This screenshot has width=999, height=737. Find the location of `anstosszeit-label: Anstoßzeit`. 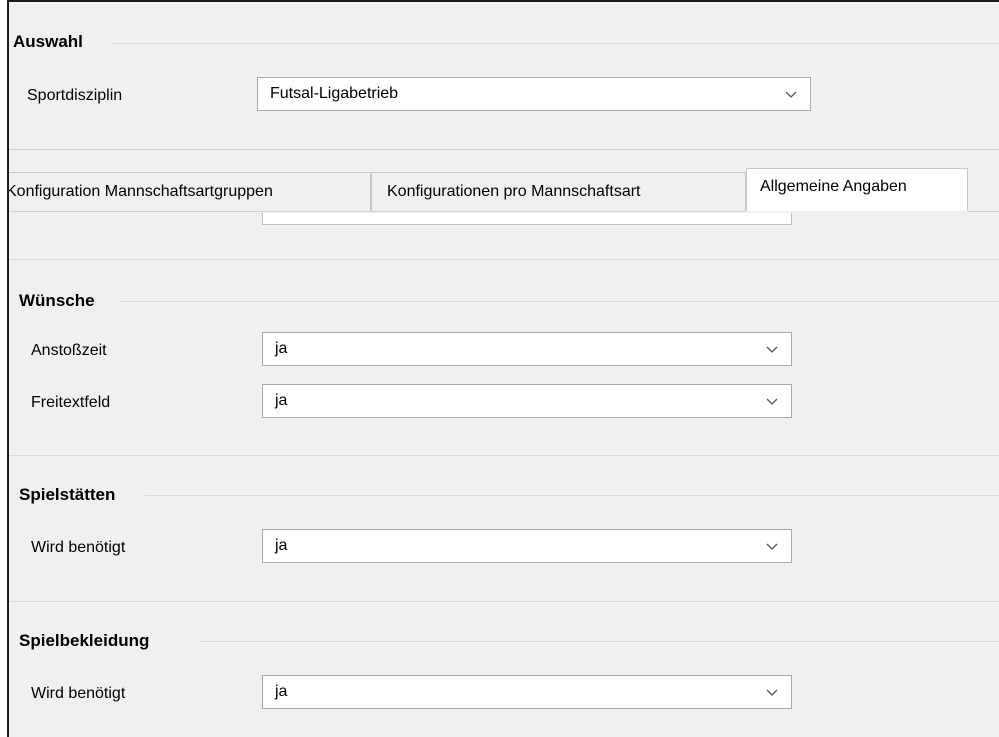

anstosszeit-label: Anstoßzeit is located at coordinates (69, 350).